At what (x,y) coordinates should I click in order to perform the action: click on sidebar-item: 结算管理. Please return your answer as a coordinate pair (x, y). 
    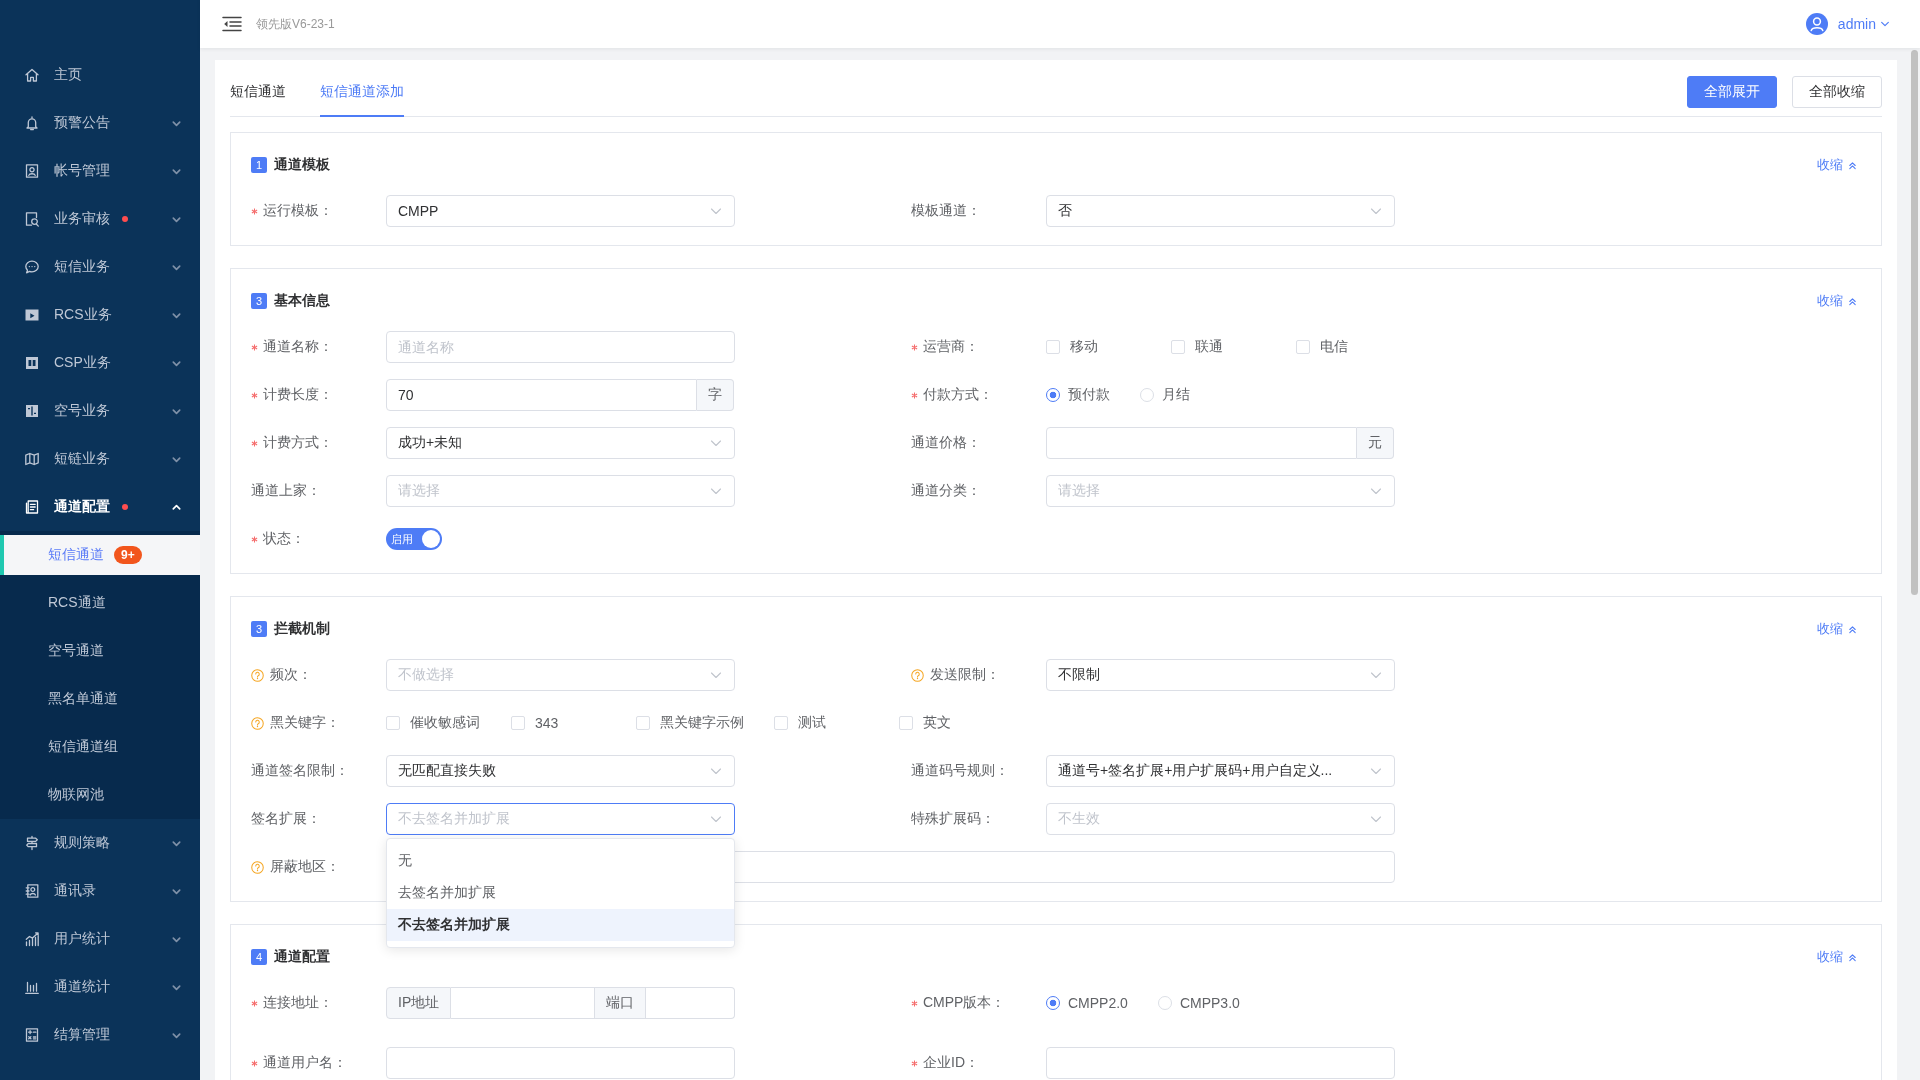
    Looking at the image, I should click on (100, 1035).